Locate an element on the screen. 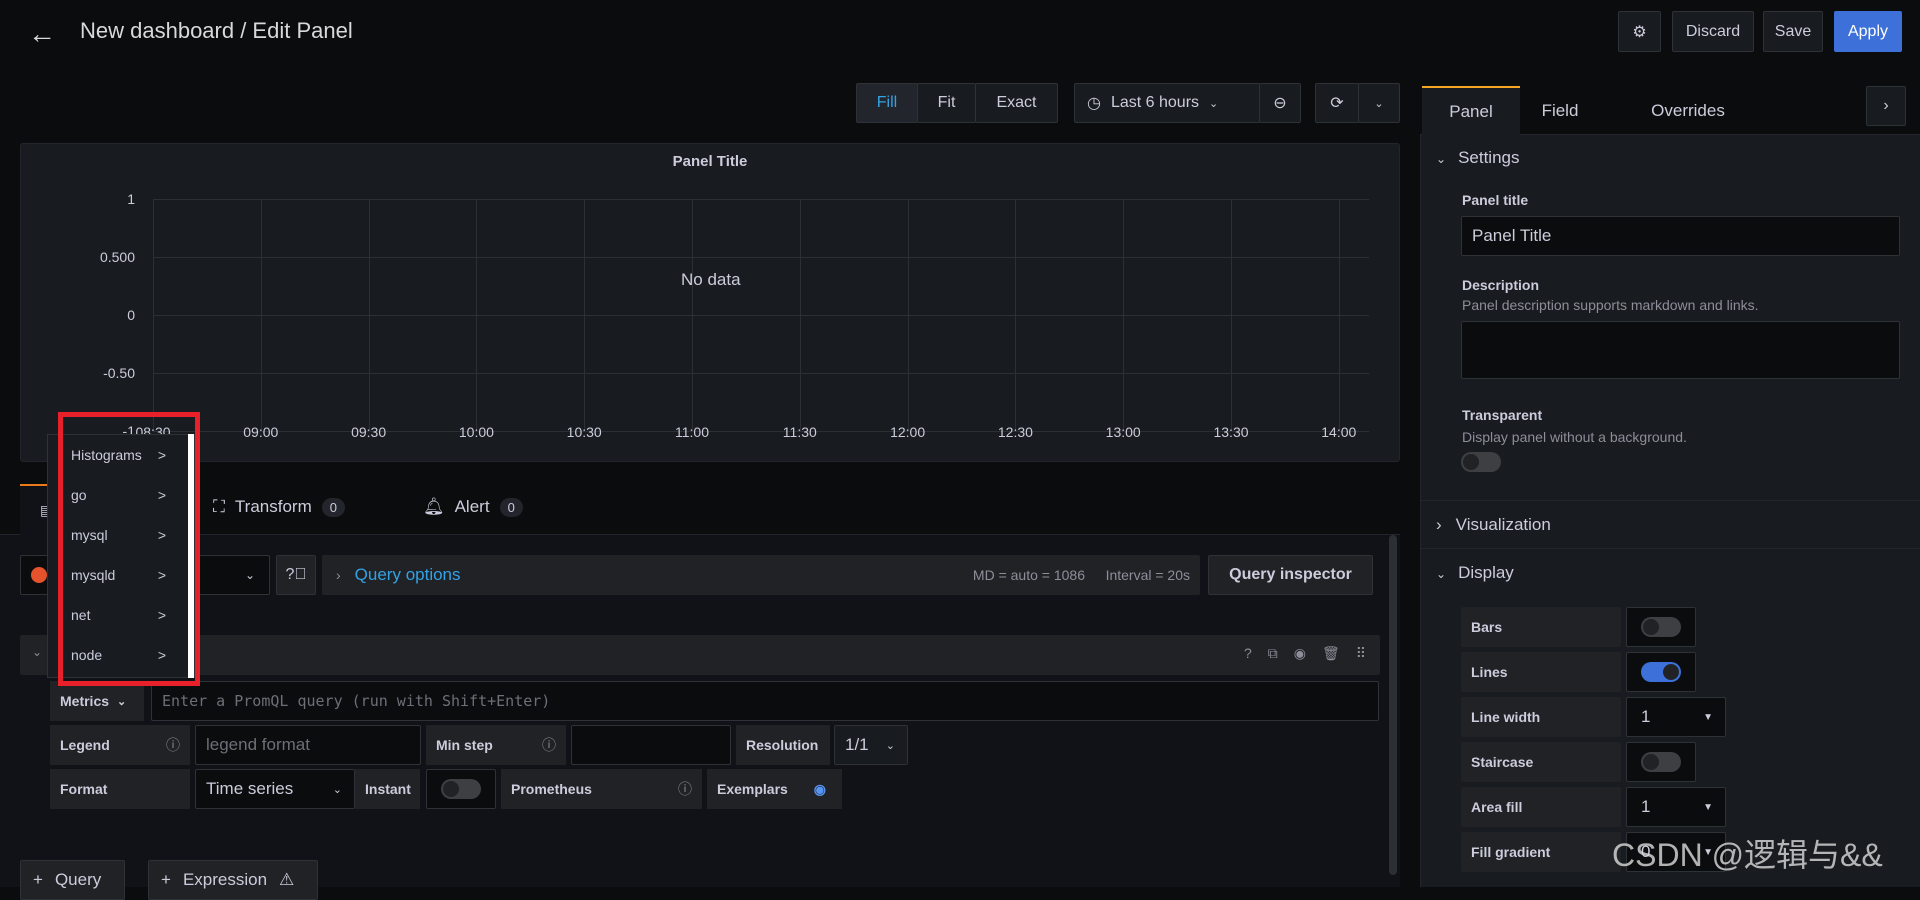 The image size is (1920, 900). bars-toggle-box is located at coordinates (1661, 627).